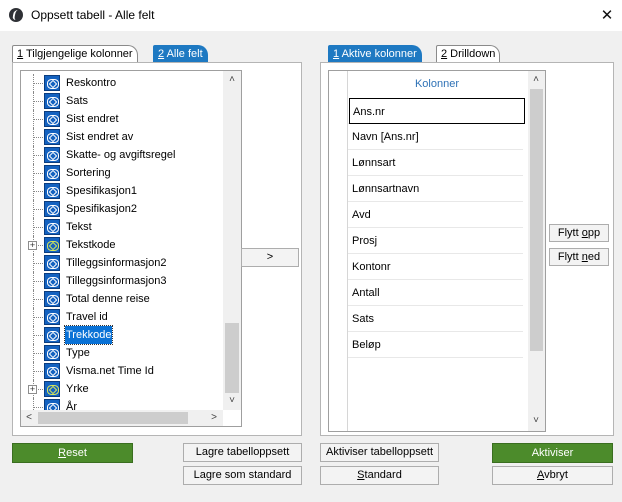  Describe the element at coordinates (468, 54) in the screenshot. I see `tab-drilldown: 2 Drilldown` at that location.